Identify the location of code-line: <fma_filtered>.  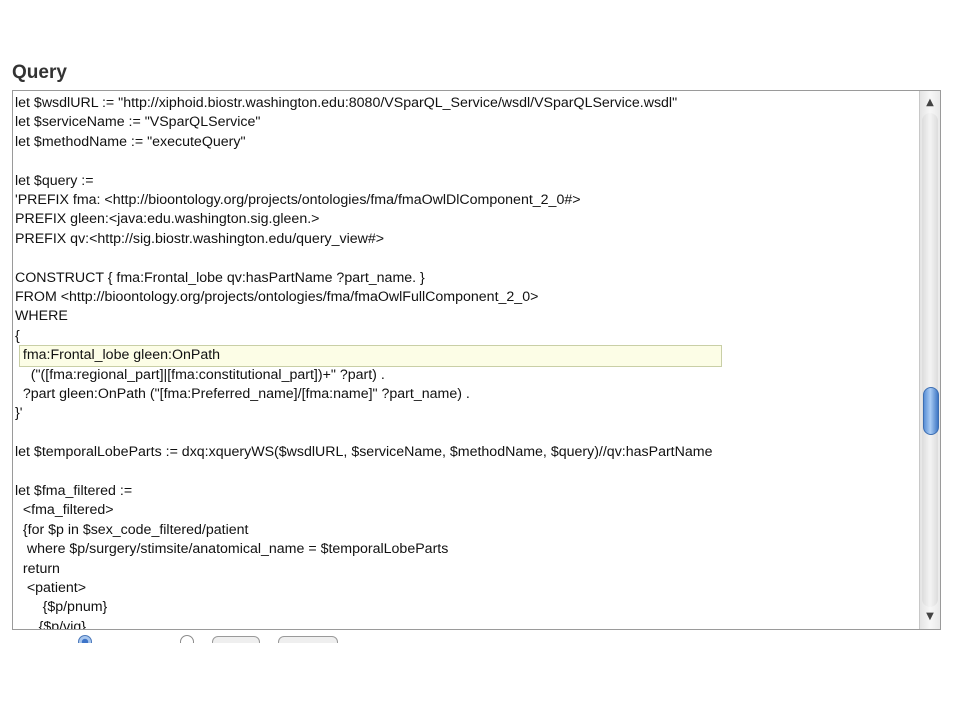
(64, 510).